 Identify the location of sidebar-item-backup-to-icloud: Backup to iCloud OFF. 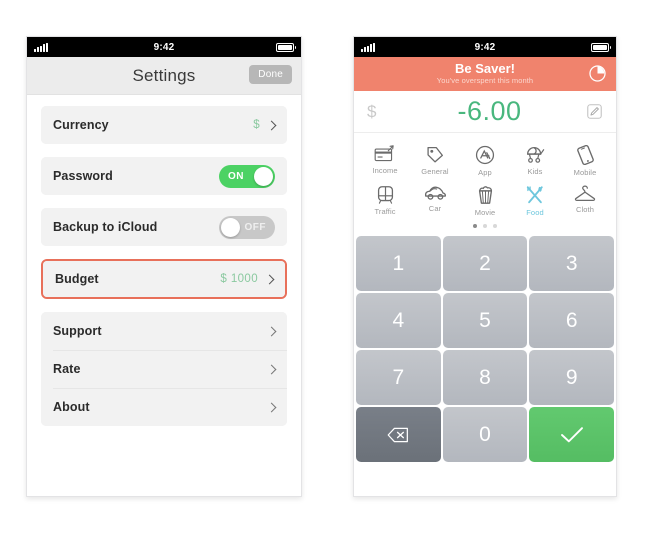
(164, 227).